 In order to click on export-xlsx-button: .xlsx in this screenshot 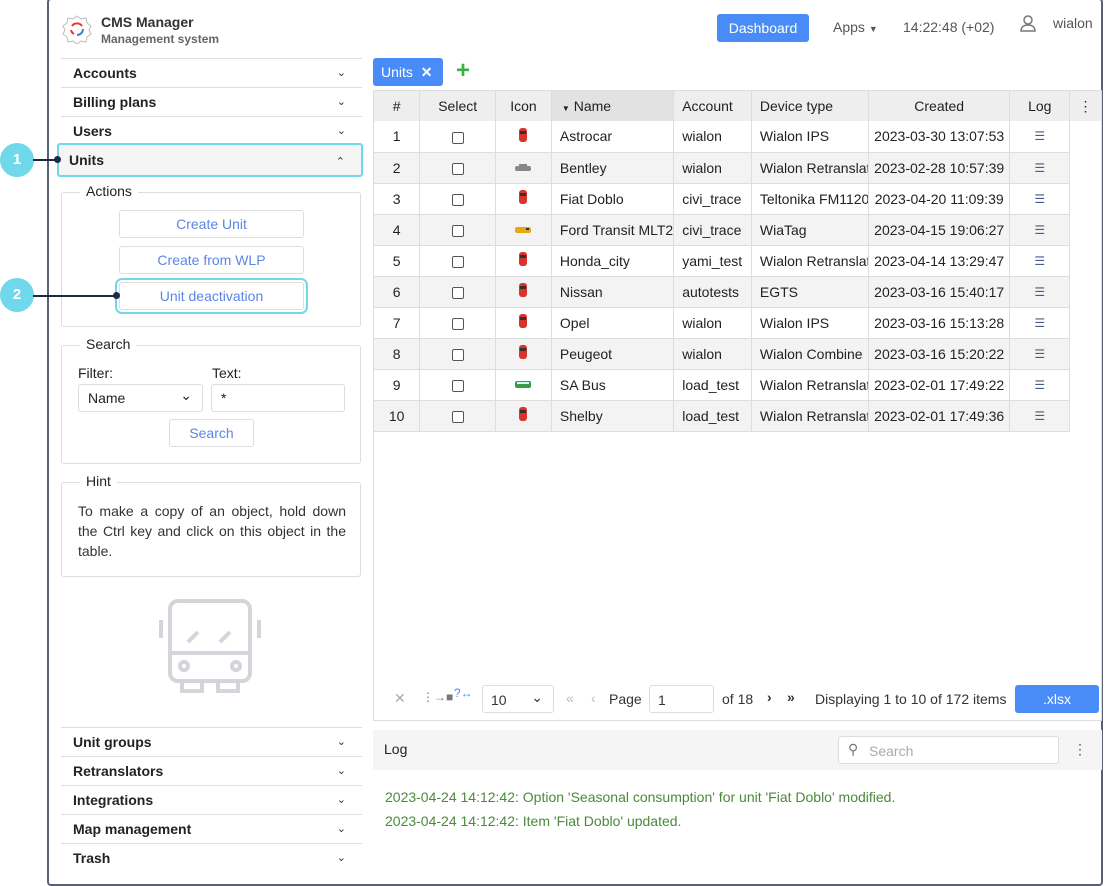, I will do `click(1057, 699)`.